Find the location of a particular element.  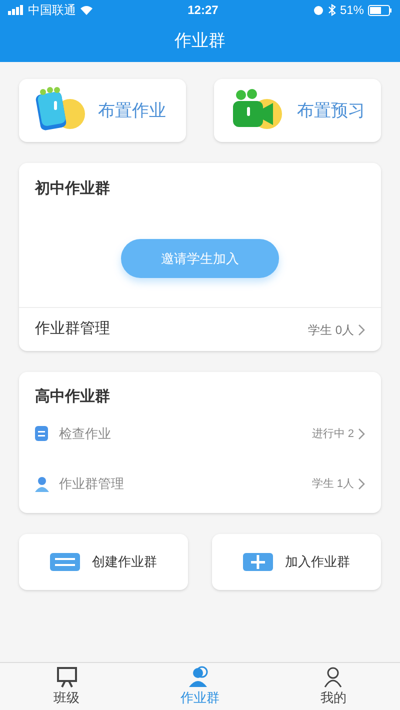

quick-action-card: 布置作业 is located at coordinates (102, 110).